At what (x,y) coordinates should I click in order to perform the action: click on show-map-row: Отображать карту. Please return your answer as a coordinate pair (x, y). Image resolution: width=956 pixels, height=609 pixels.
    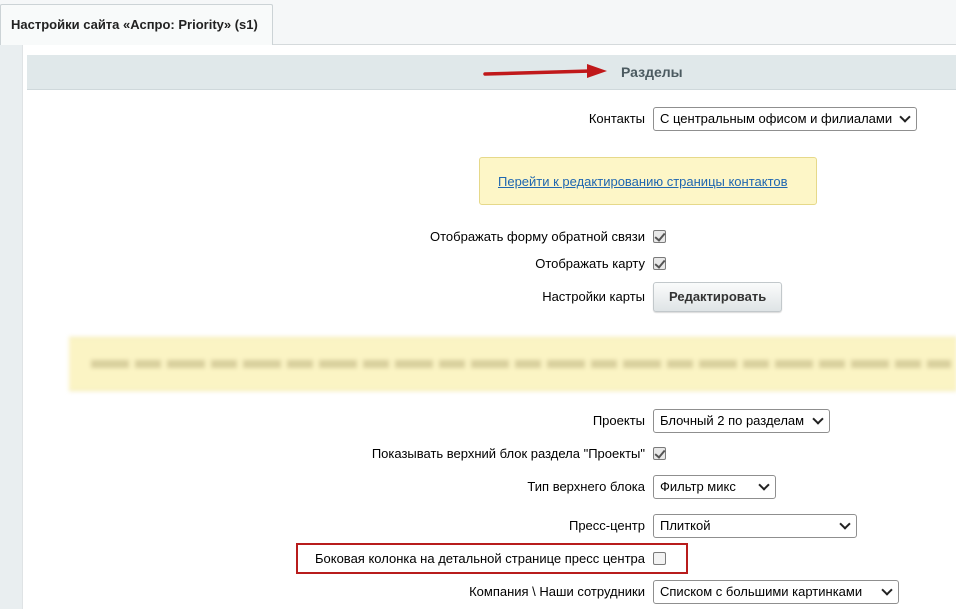
    Looking at the image, I should click on (489, 264).